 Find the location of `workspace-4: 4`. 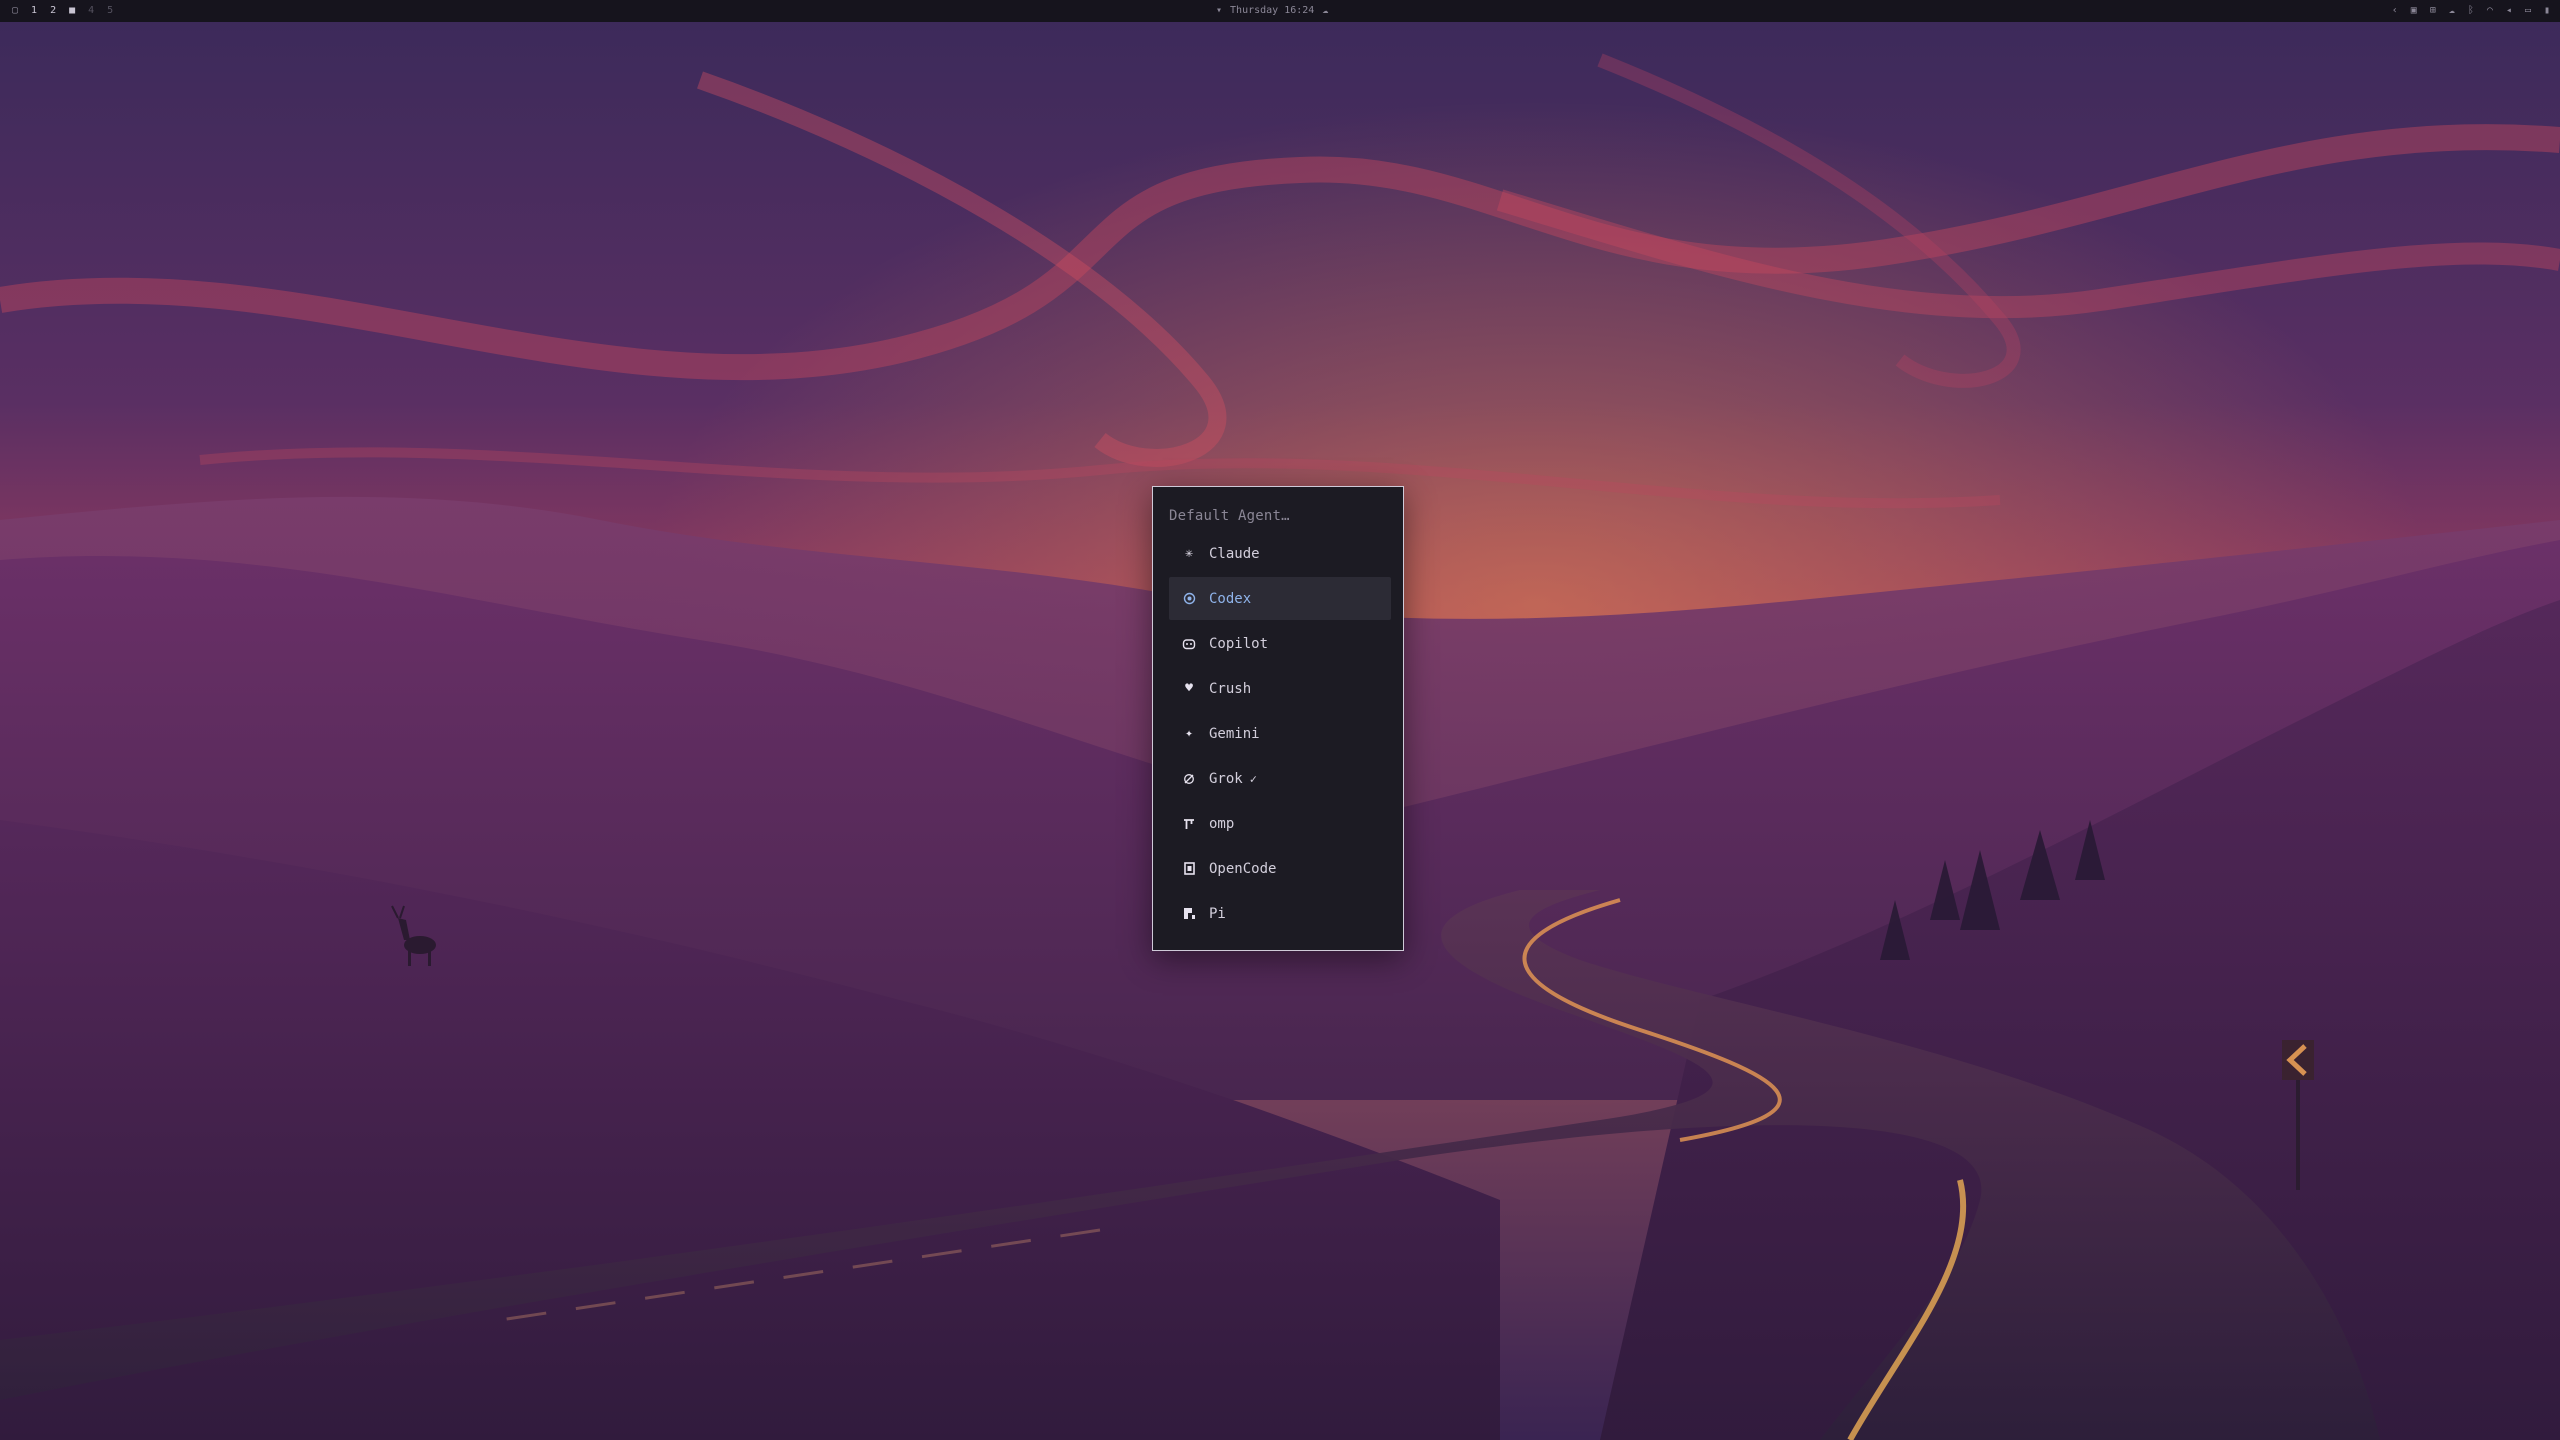

workspace-4: 4 is located at coordinates (91, 11).